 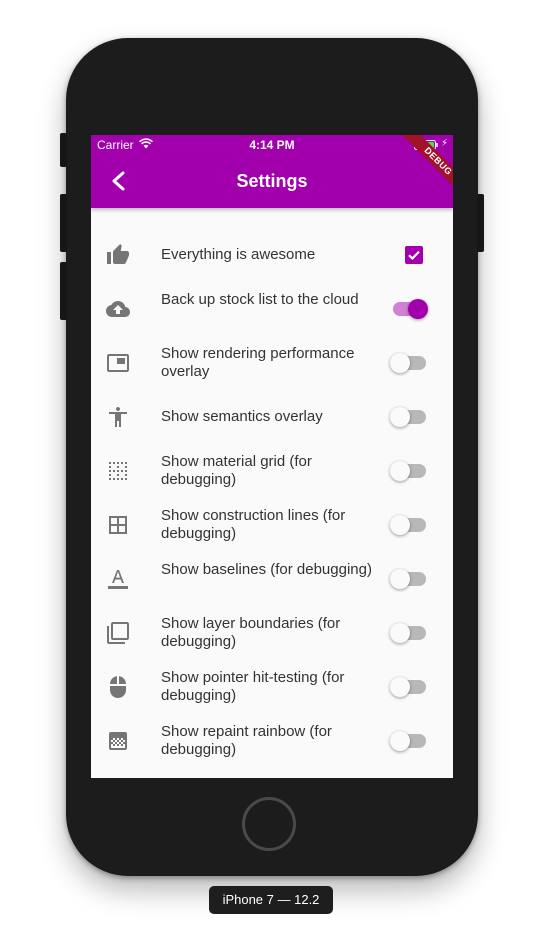 I want to click on accessibility-icon, so click(x=118, y=417).